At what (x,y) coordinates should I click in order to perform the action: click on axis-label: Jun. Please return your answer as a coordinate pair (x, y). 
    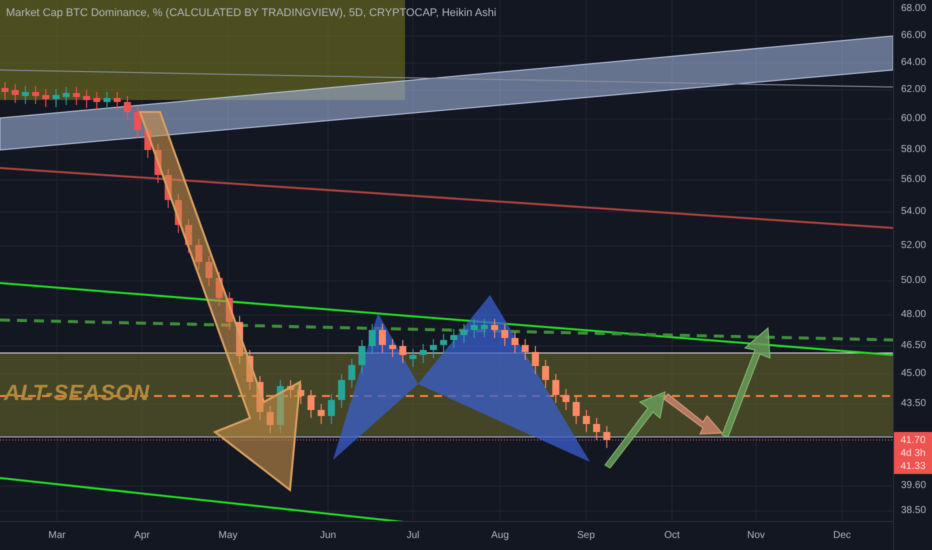
    Looking at the image, I should click on (328, 536).